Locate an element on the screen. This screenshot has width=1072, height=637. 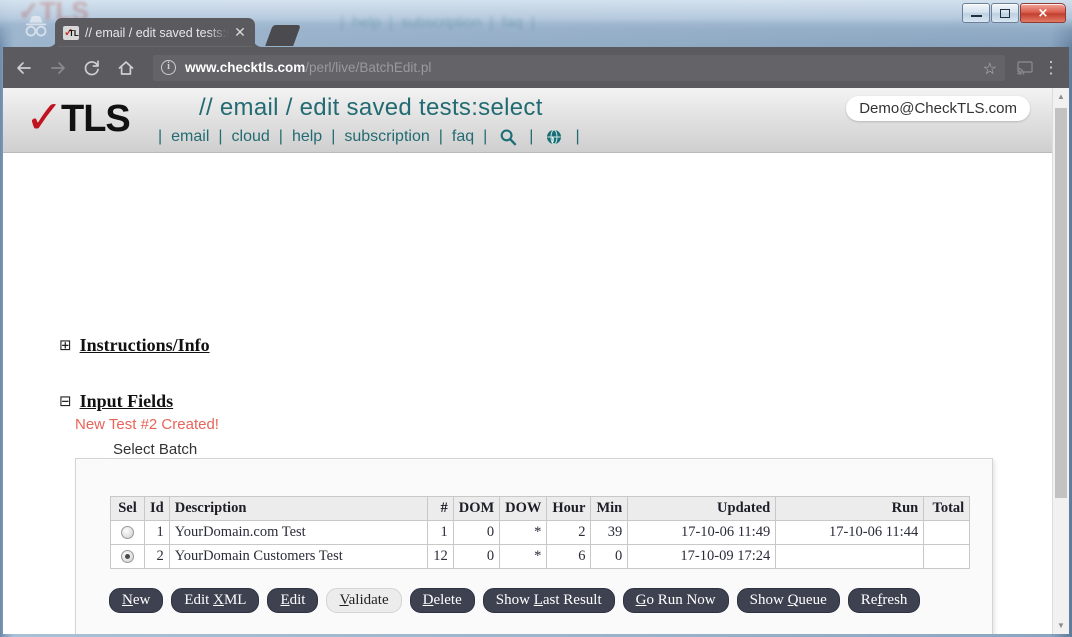
edit-xml-button: Edit XML is located at coordinates (215, 600).